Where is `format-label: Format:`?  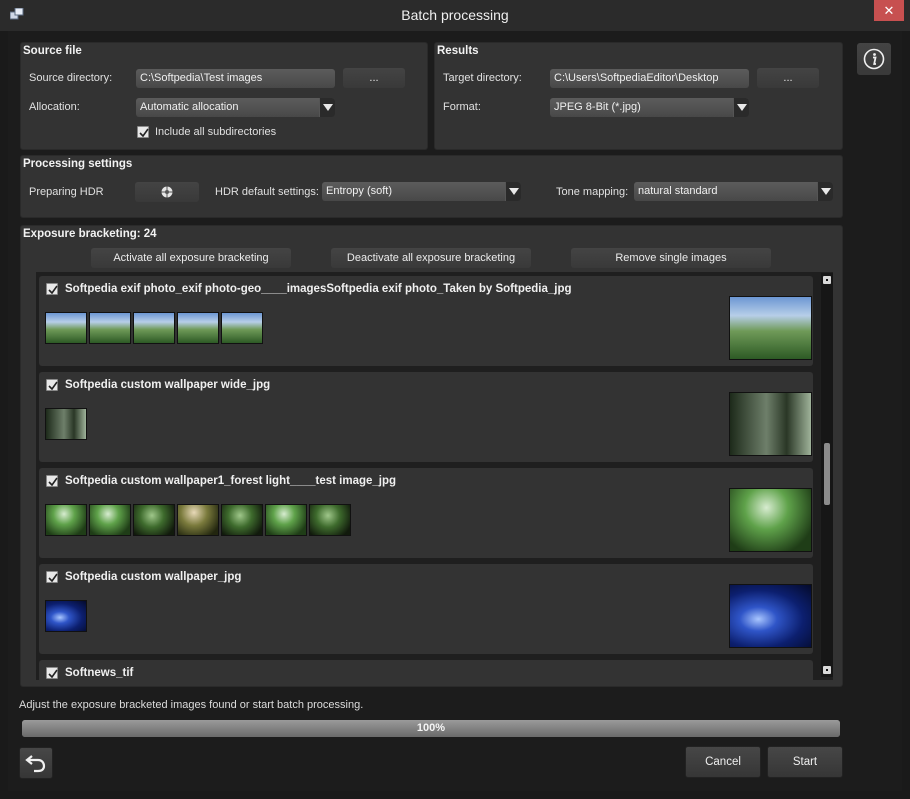
format-label: Format: is located at coordinates (462, 107).